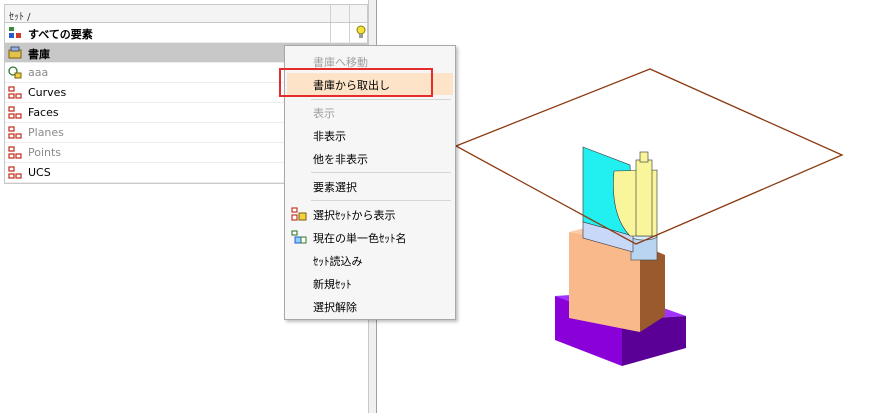  Describe the element at coordinates (15, 52) in the screenshot. I see `library-icon` at that location.